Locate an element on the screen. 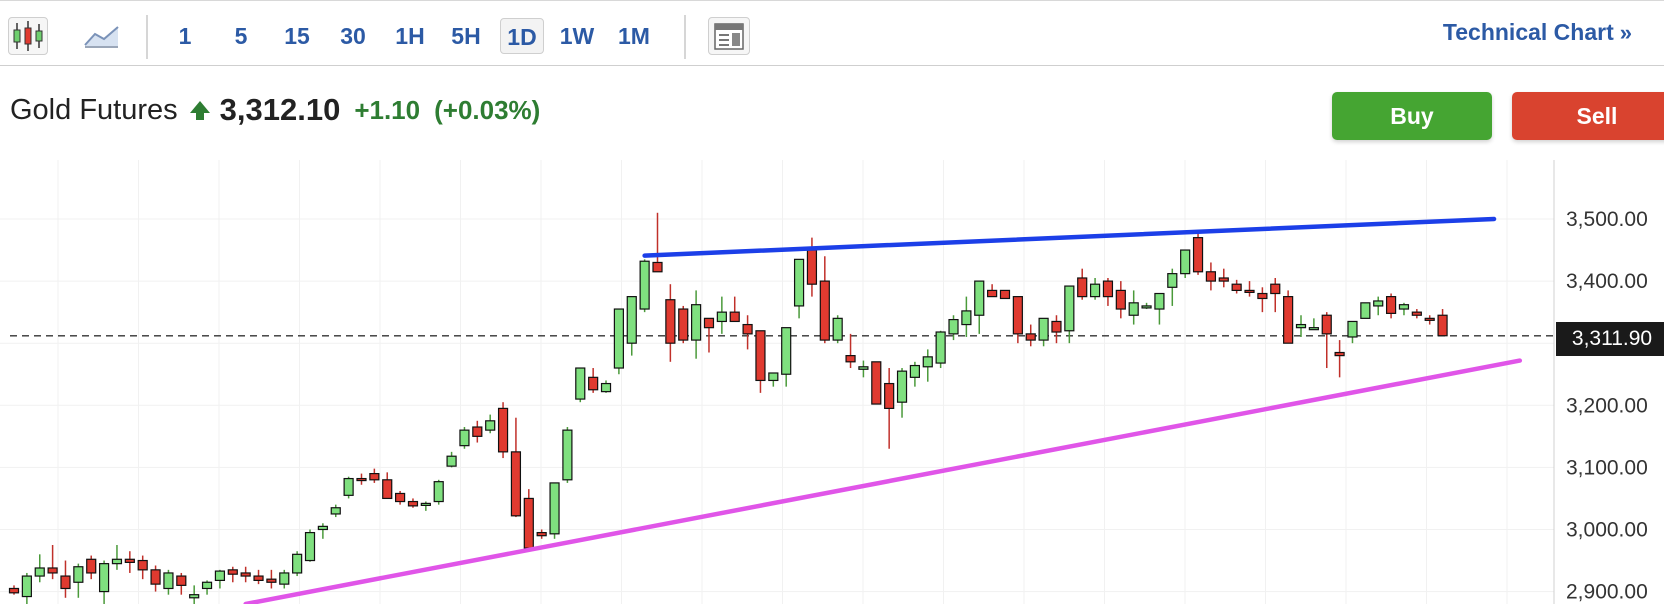 This screenshot has height=604, width=1664. technical-chart-link: Technical Chart» is located at coordinates (1537, 32).